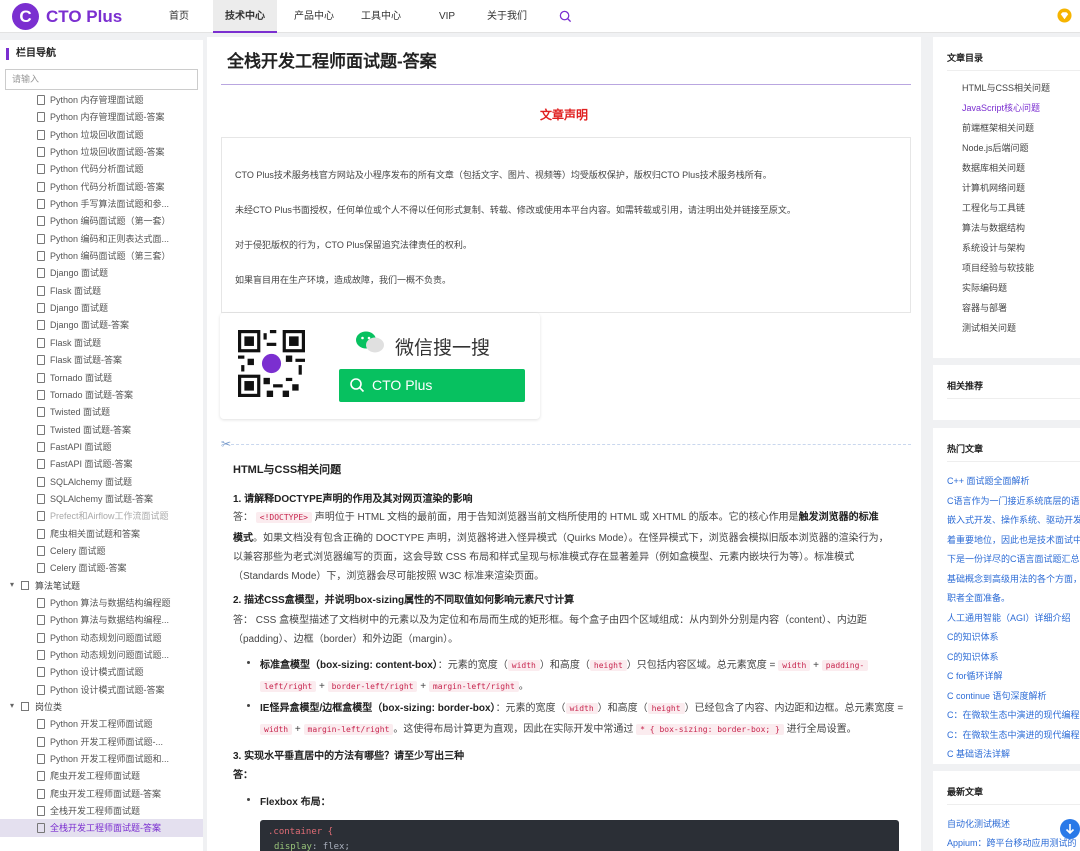  Describe the element at coordinates (101, 533) in the screenshot. I see `tree-item: 爬虫相关面试题和答案` at that location.